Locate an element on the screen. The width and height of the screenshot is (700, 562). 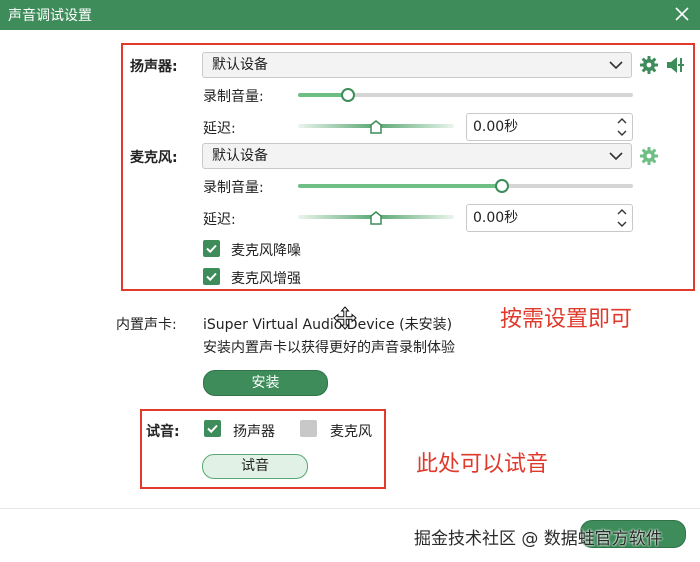
title-bar: 声音调试设置 is located at coordinates (350, 15).